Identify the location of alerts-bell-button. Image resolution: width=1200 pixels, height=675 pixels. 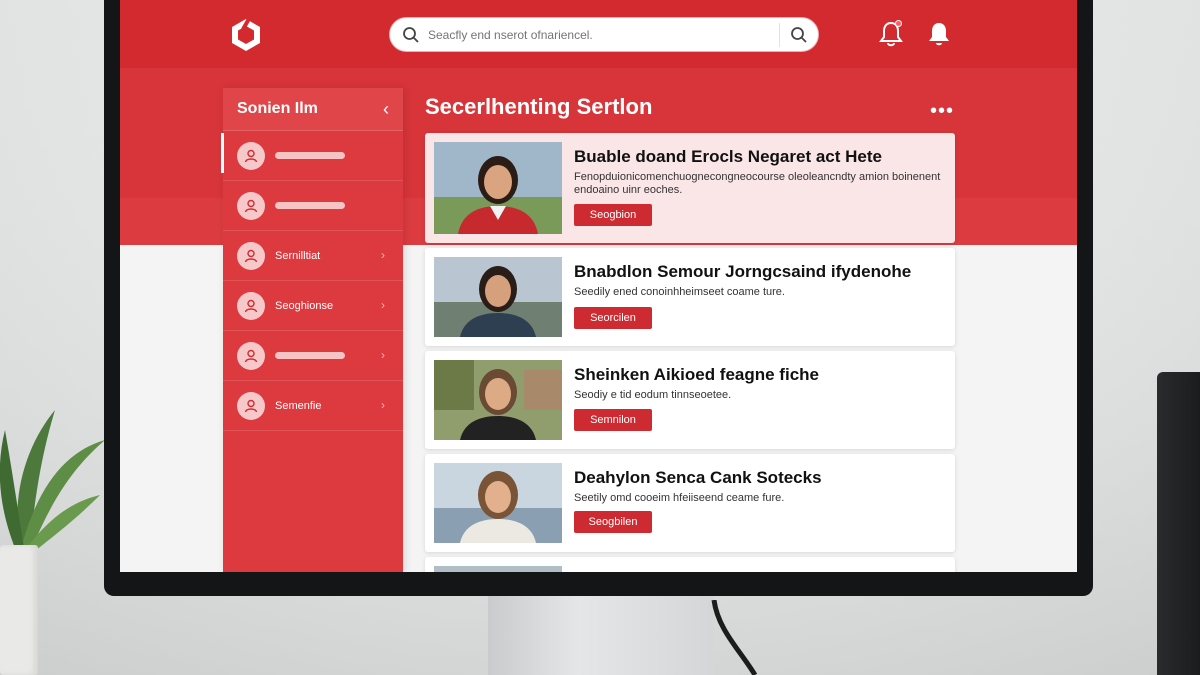
(939, 34).